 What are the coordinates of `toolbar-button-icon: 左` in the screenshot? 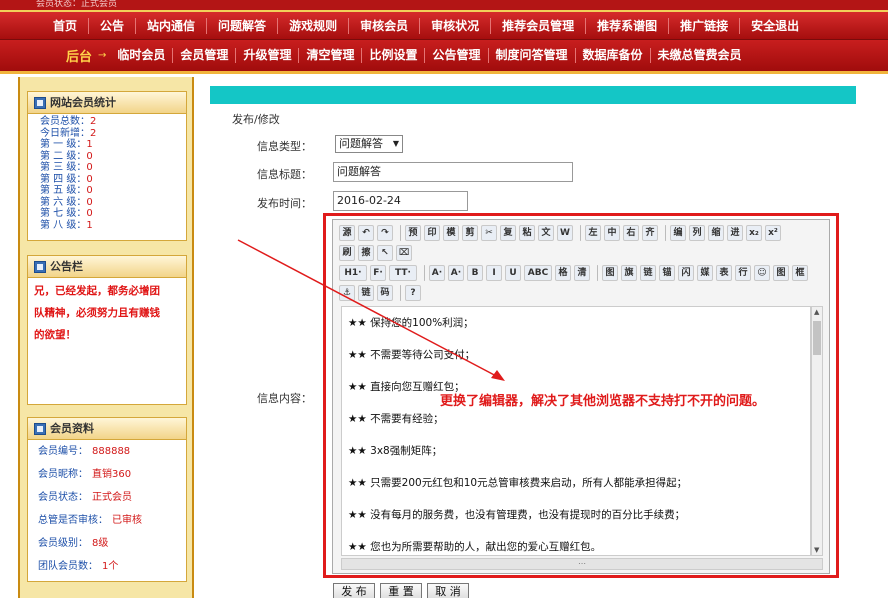 It's located at (593, 233).